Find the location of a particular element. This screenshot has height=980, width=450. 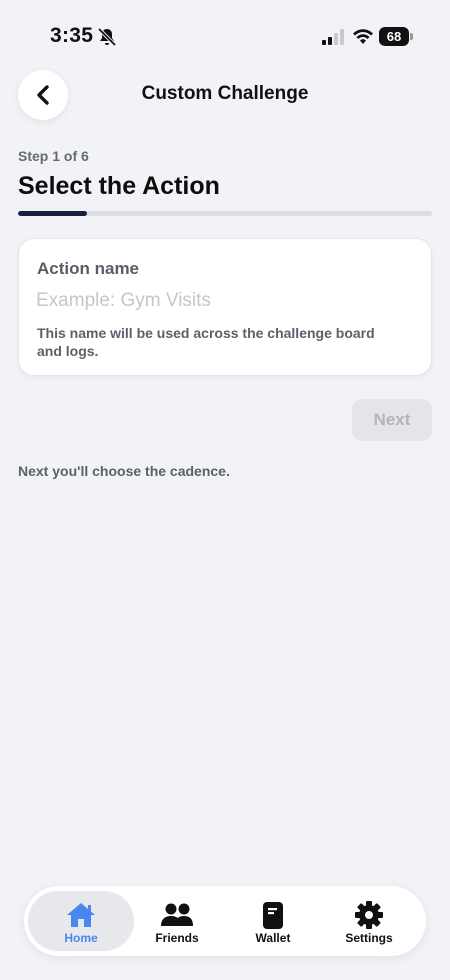

progress-bar is located at coordinates (225, 213).